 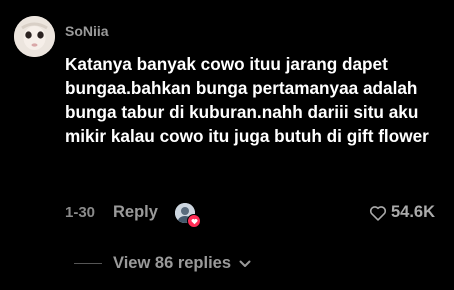 What do you see at coordinates (378, 213) in the screenshot?
I see `heart-outline-icon` at bounding box center [378, 213].